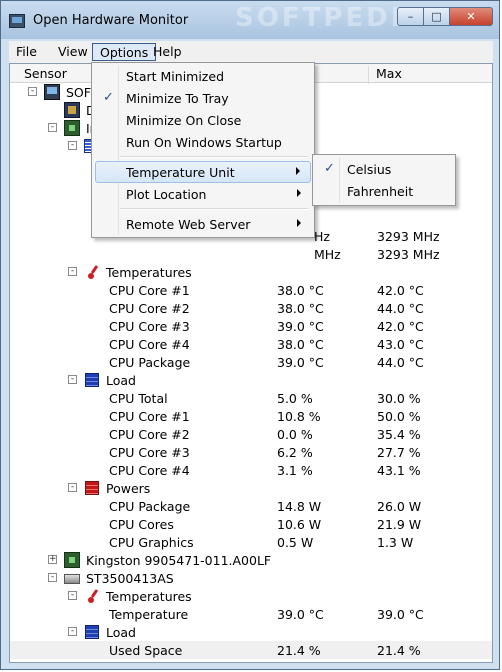 The width and height of the screenshot is (502, 672). Describe the element at coordinates (52, 559) in the screenshot. I see `expand-toggle: +` at that location.